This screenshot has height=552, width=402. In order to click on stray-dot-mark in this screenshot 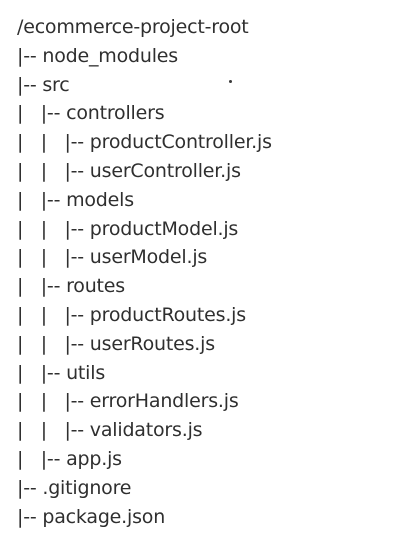, I will do `click(230, 81)`.